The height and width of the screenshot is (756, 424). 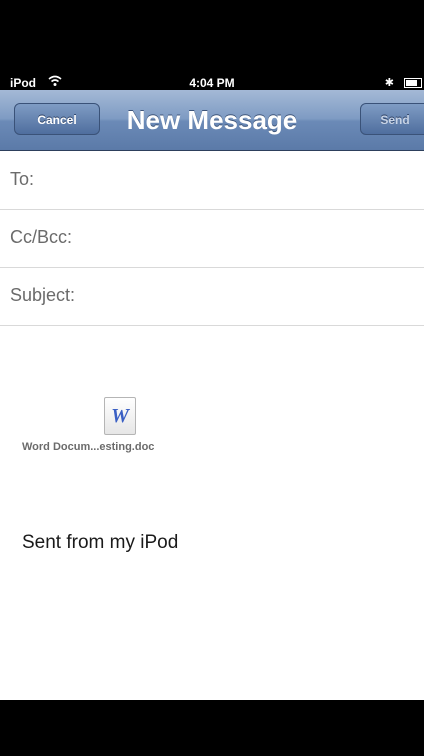 What do you see at coordinates (212, 296) in the screenshot?
I see `subject-field: Subject:` at bounding box center [212, 296].